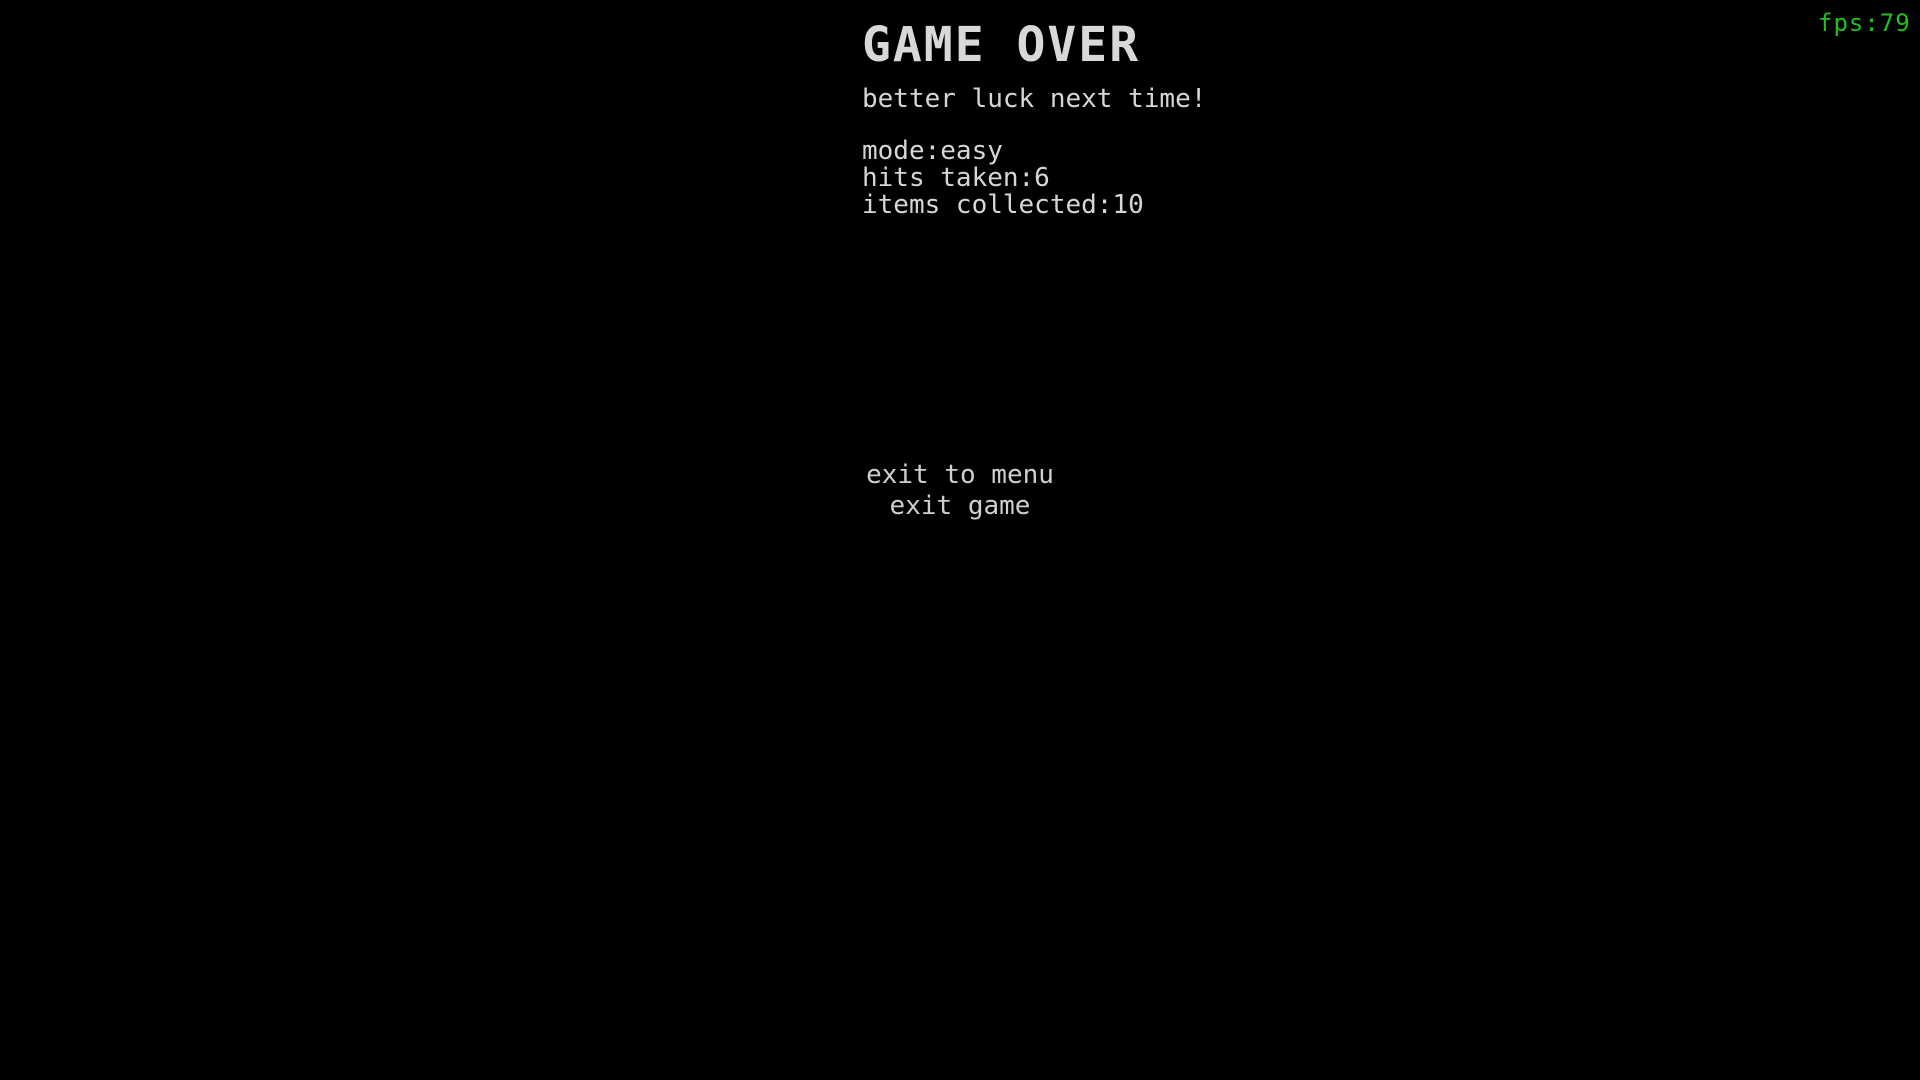 This screenshot has width=1920, height=1080. I want to click on game-over-title: GAME OVER, so click(1001, 45).